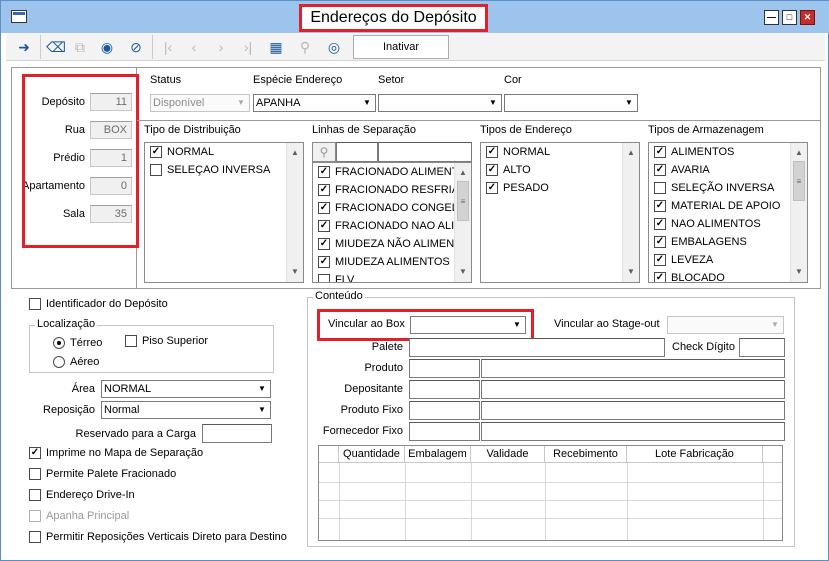 Image resolution: width=829 pixels, height=561 pixels. What do you see at coordinates (401, 47) in the screenshot?
I see `inativar-button: Inativar` at bounding box center [401, 47].